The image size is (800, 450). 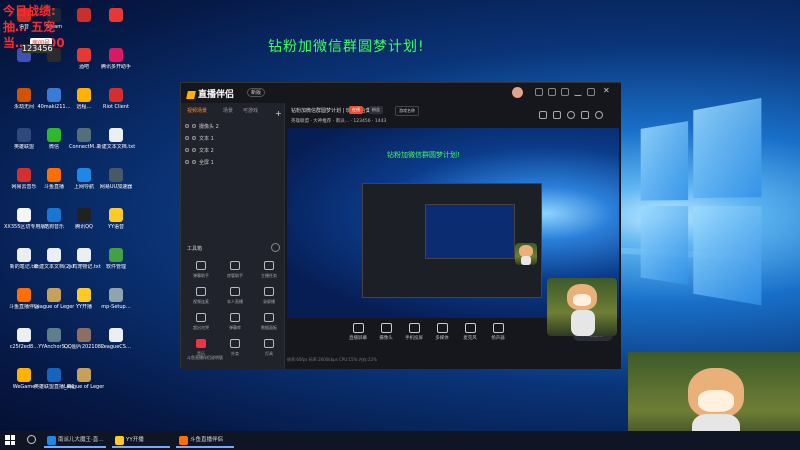 What do you see at coordinates (565, 92) in the screenshot?
I see `settings-icon` at bounding box center [565, 92].